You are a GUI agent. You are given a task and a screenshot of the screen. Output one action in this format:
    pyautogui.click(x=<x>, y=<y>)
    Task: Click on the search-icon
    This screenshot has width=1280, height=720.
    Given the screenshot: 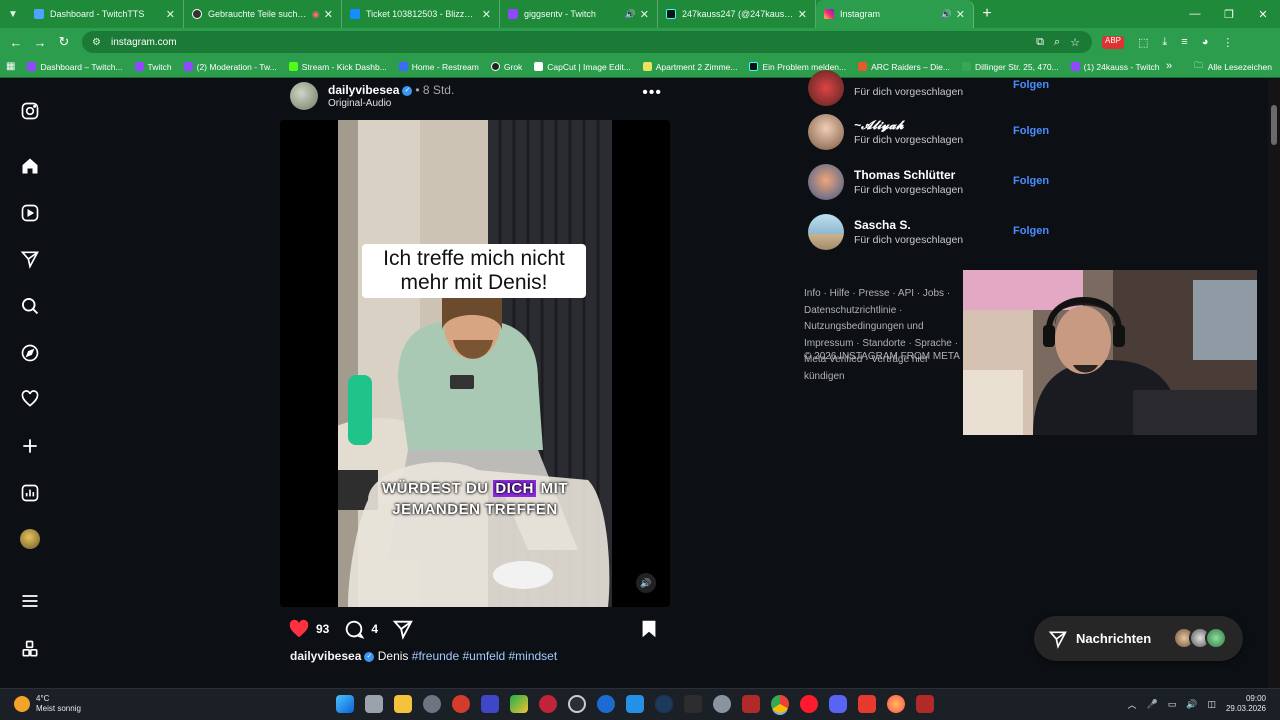 What is the action you would take?
    pyautogui.click(x=30, y=306)
    